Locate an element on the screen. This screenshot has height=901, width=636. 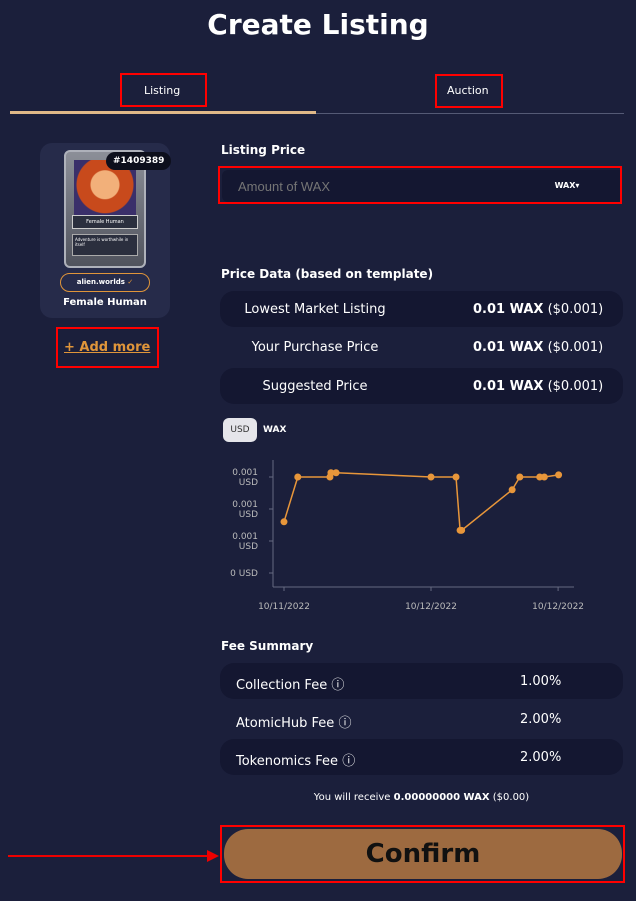
fee-label: Collection Fee ⓘ is located at coordinates (290, 685).